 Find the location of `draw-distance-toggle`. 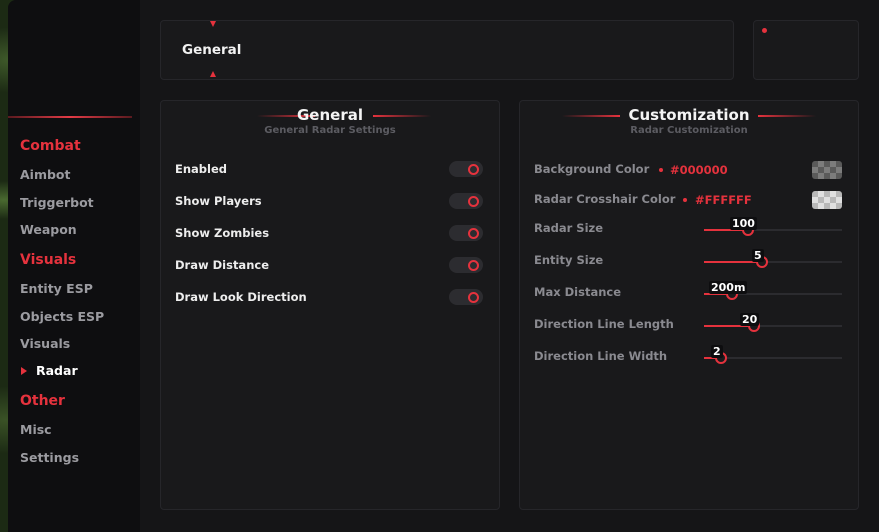

draw-distance-toggle is located at coordinates (466, 265).